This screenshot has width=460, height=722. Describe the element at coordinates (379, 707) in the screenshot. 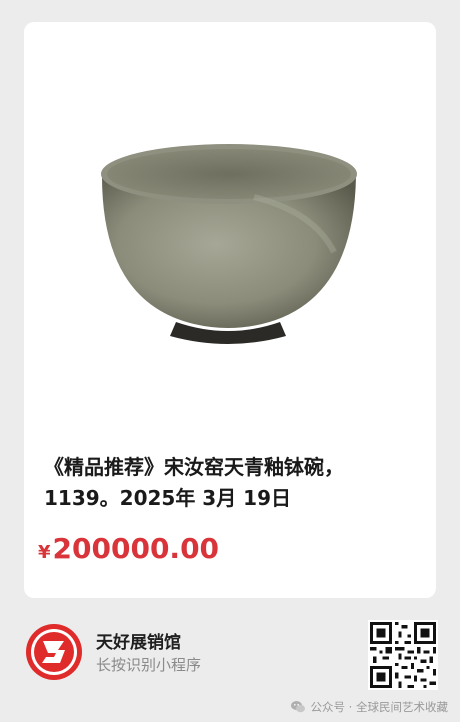

I see `watermark-text: 公众号 · 全球民间艺术收藏` at that location.